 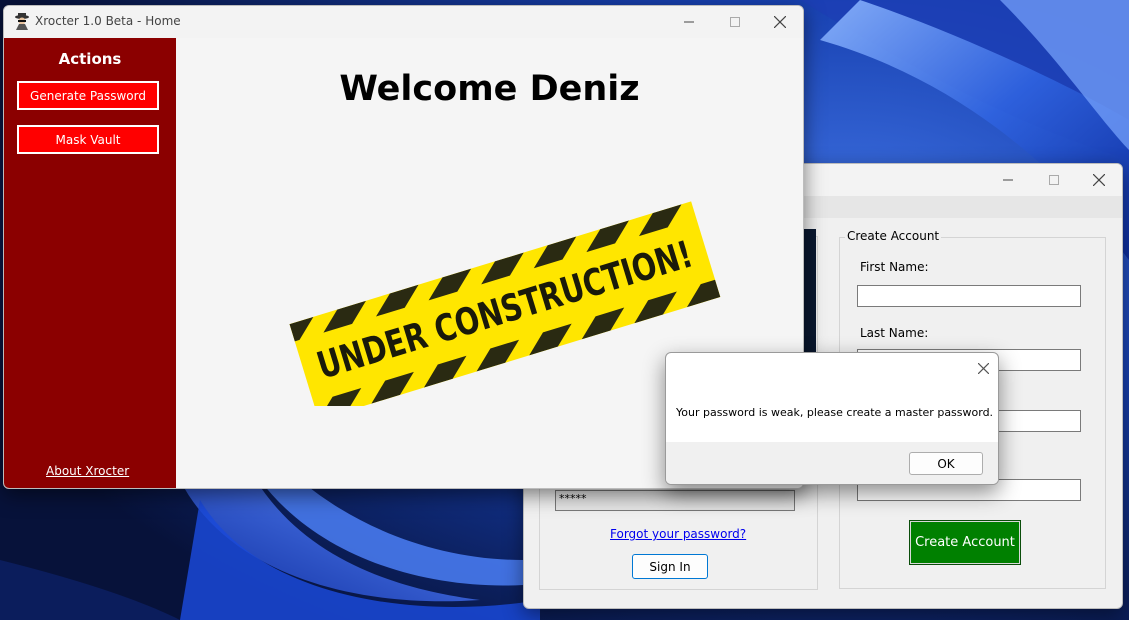 I want to click on home-window-titlebar: Xrocter 1.0 Beta - Home, so click(x=403, y=22).